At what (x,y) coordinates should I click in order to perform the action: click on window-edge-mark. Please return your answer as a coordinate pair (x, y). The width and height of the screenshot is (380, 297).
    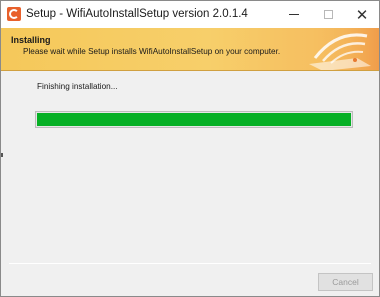
    Looking at the image, I should click on (2, 155).